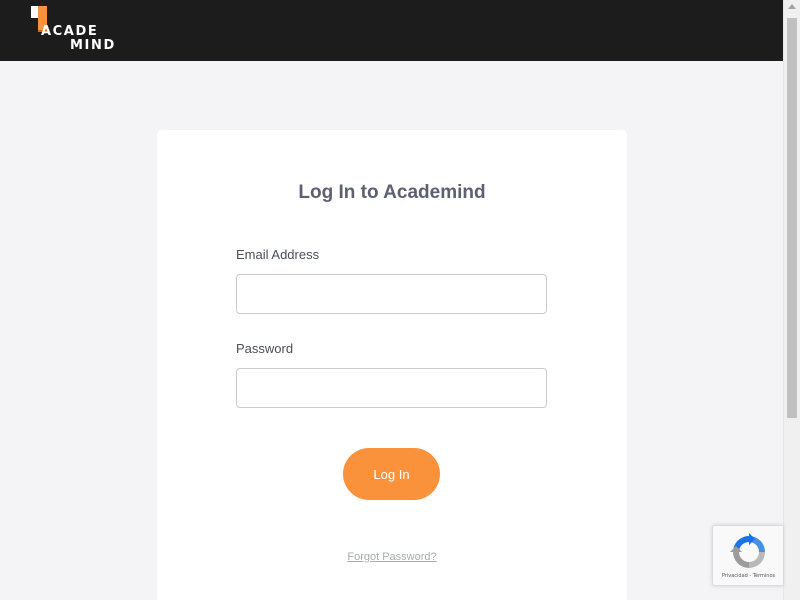 The width and height of the screenshot is (800, 600). What do you see at coordinates (278, 254) in the screenshot?
I see `email-label: Email Address` at bounding box center [278, 254].